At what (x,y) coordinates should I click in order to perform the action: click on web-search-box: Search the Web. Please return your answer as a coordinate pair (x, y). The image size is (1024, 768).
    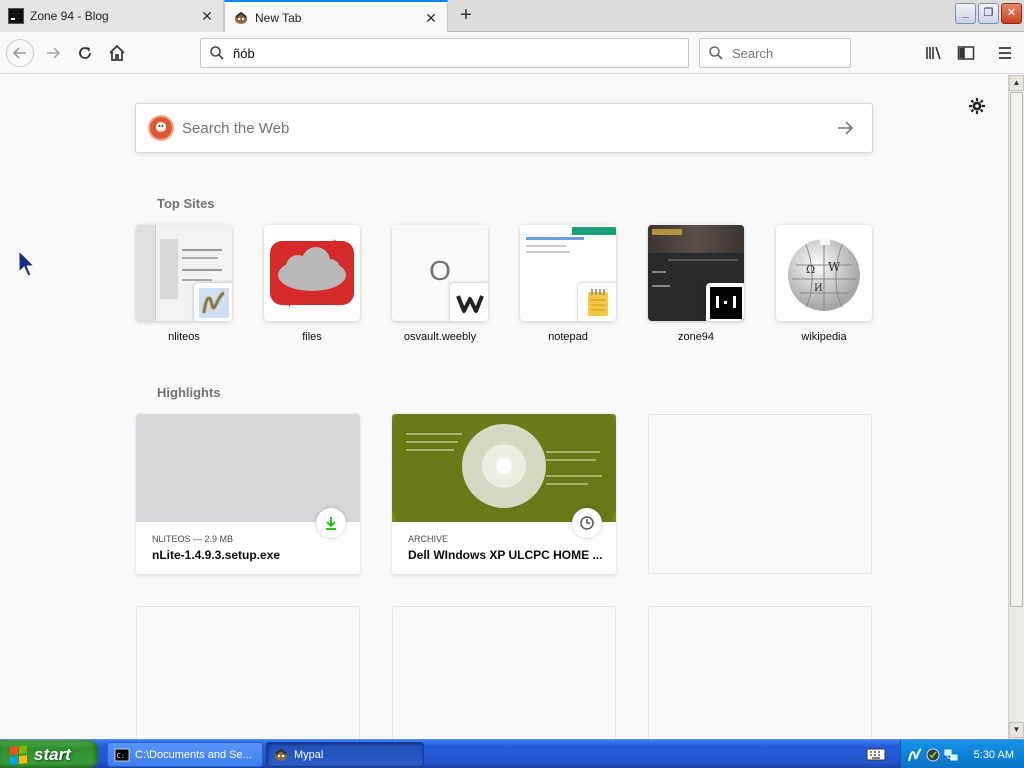
    Looking at the image, I should click on (504, 128).